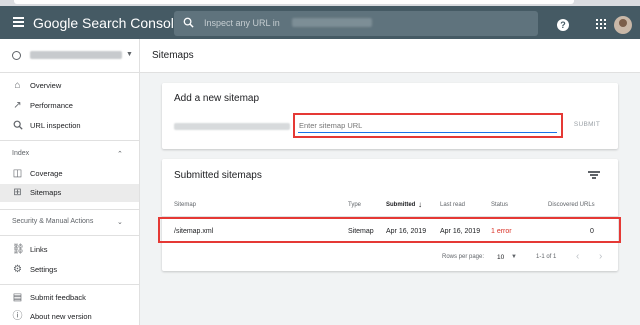  Describe the element at coordinates (242, 23) in the screenshot. I see `search-placeholder: Inspect any URL in` at that location.